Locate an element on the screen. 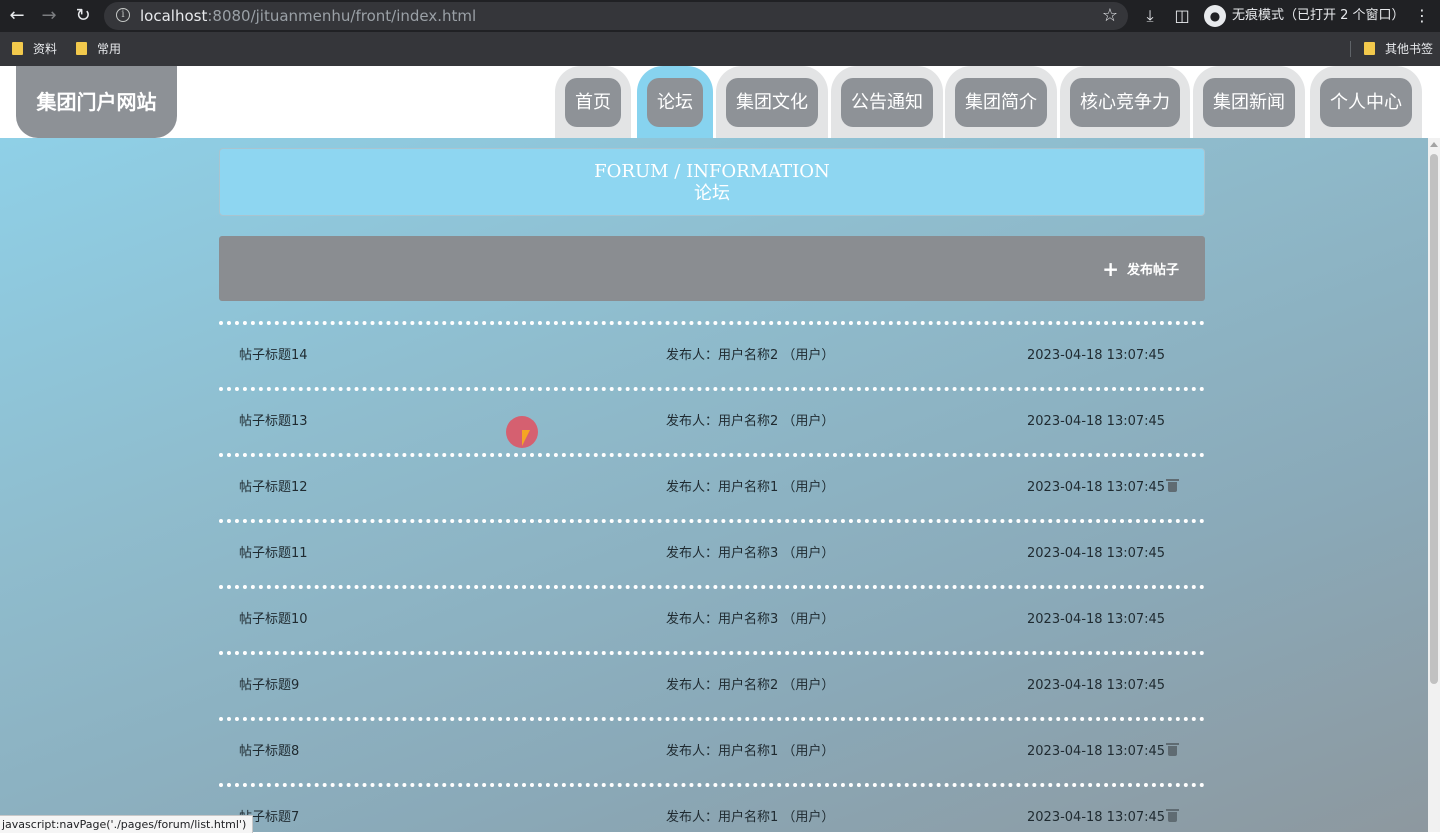  publish-post-button: + 发布帖子 is located at coordinates (1140, 269).